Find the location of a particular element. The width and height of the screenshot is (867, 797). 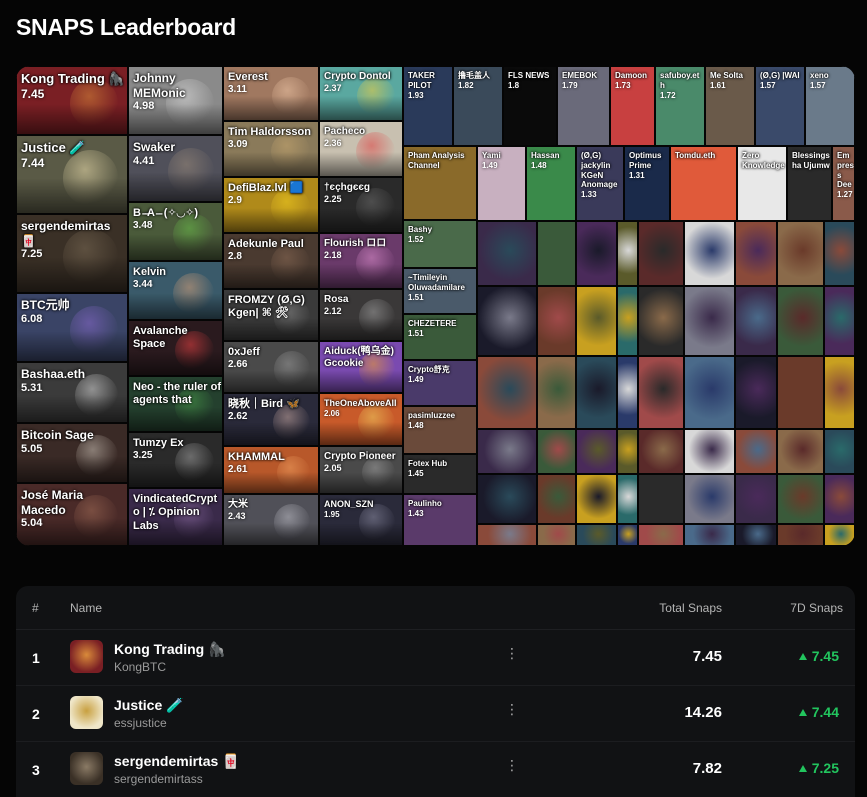

mosaic-tile: Fotex Hub 1.45 is located at coordinates (440, 474).